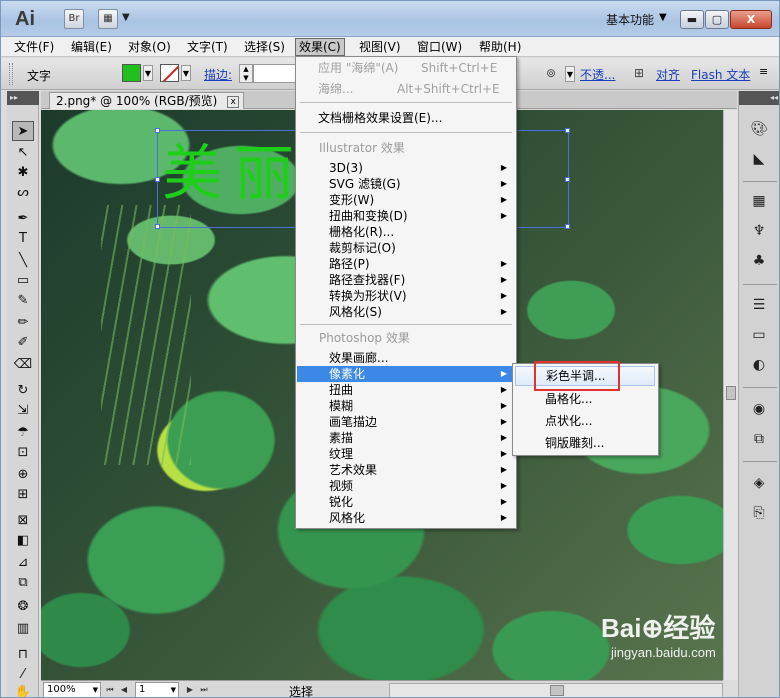 The image size is (780, 698). I want to click on menu-pathfinder: 路径查找器(F) ▶, so click(406, 280).